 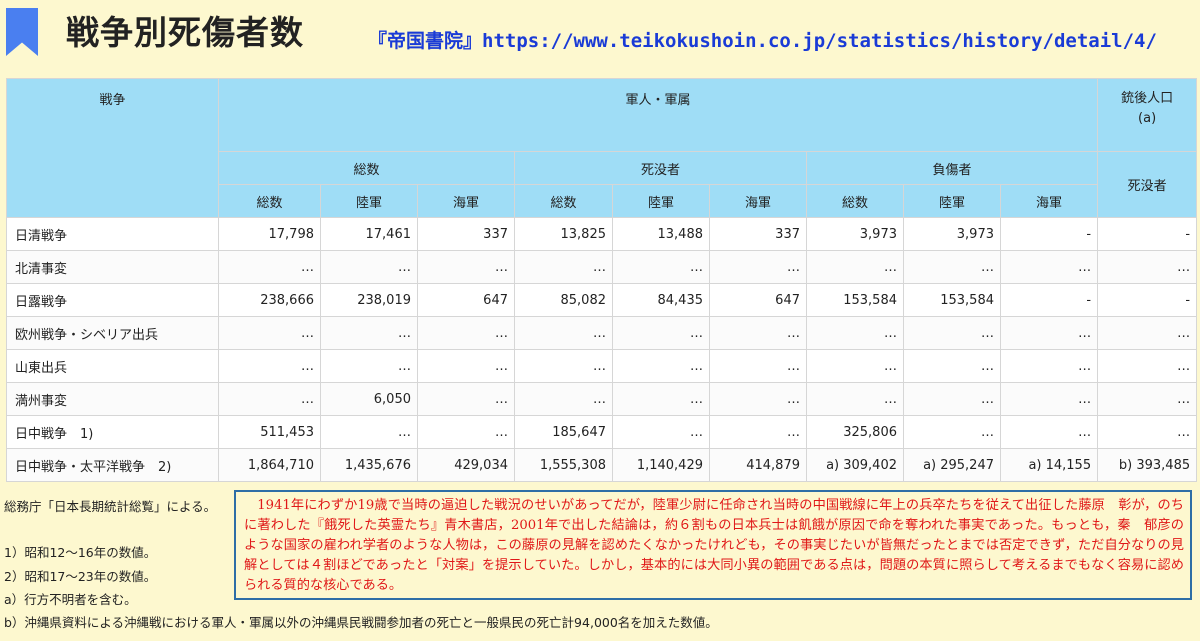 What do you see at coordinates (758, 300) in the screenshot?
I see `table-cell: 647` at bounding box center [758, 300].